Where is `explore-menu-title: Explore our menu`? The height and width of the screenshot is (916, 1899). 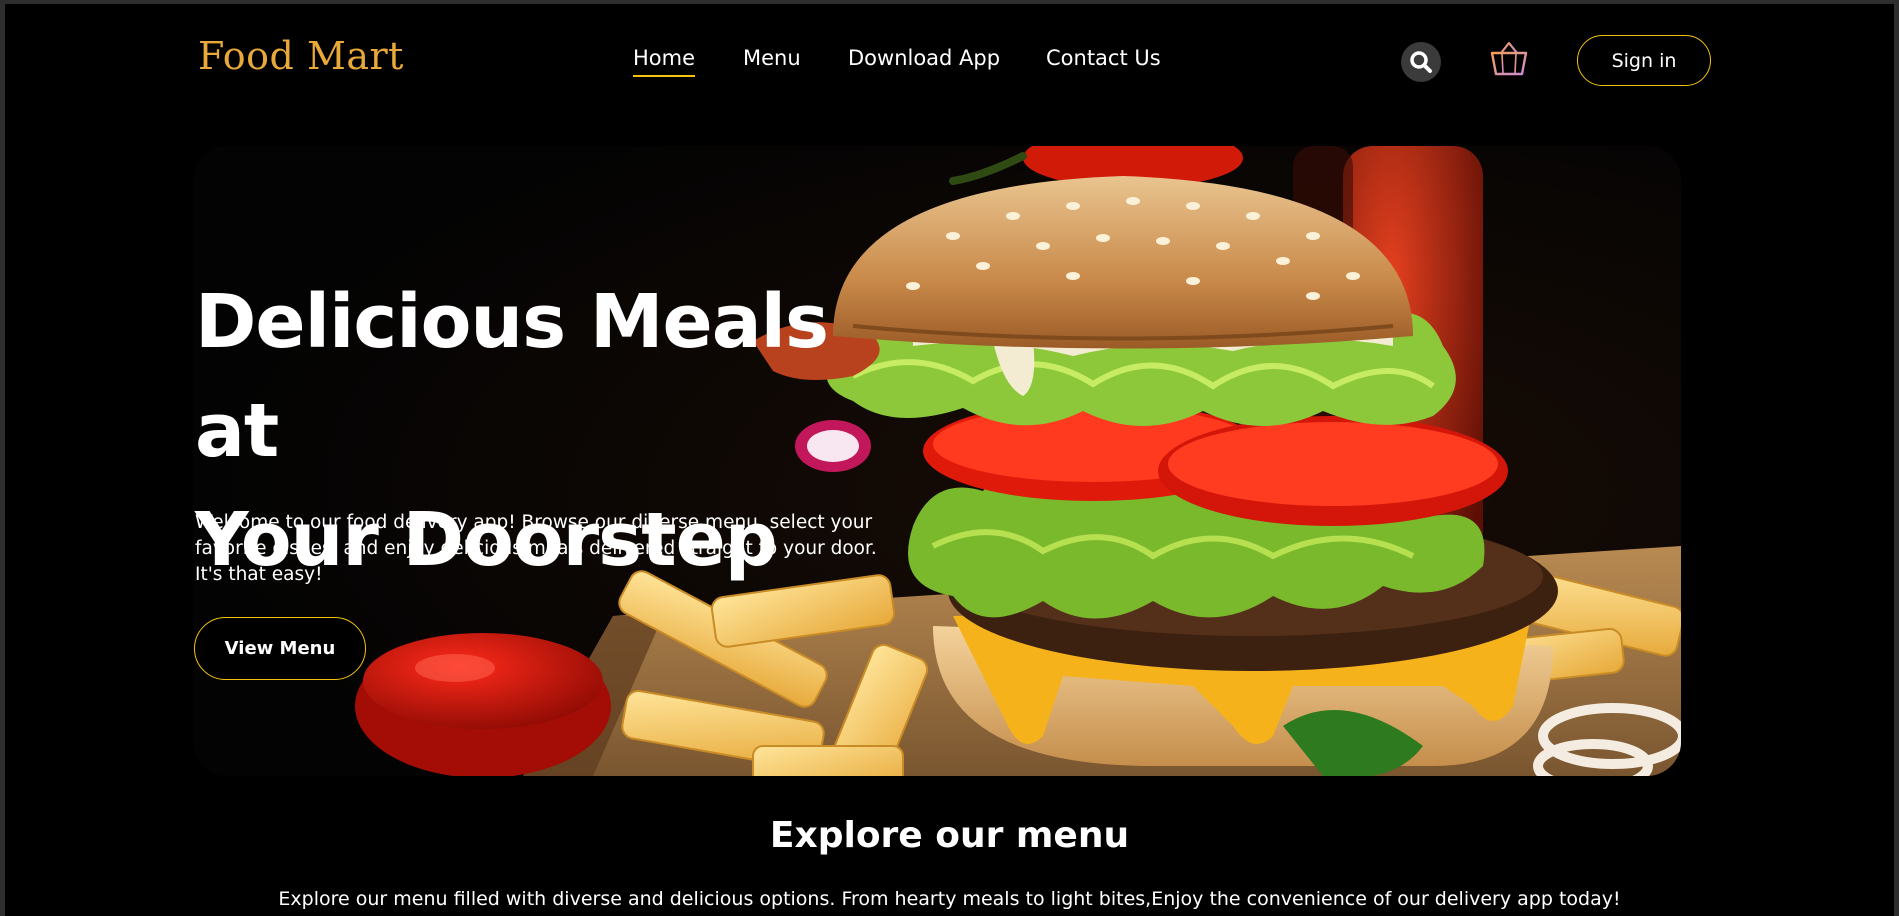 explore-menu-title: Explore our menu is located at coordinates (949, 835).